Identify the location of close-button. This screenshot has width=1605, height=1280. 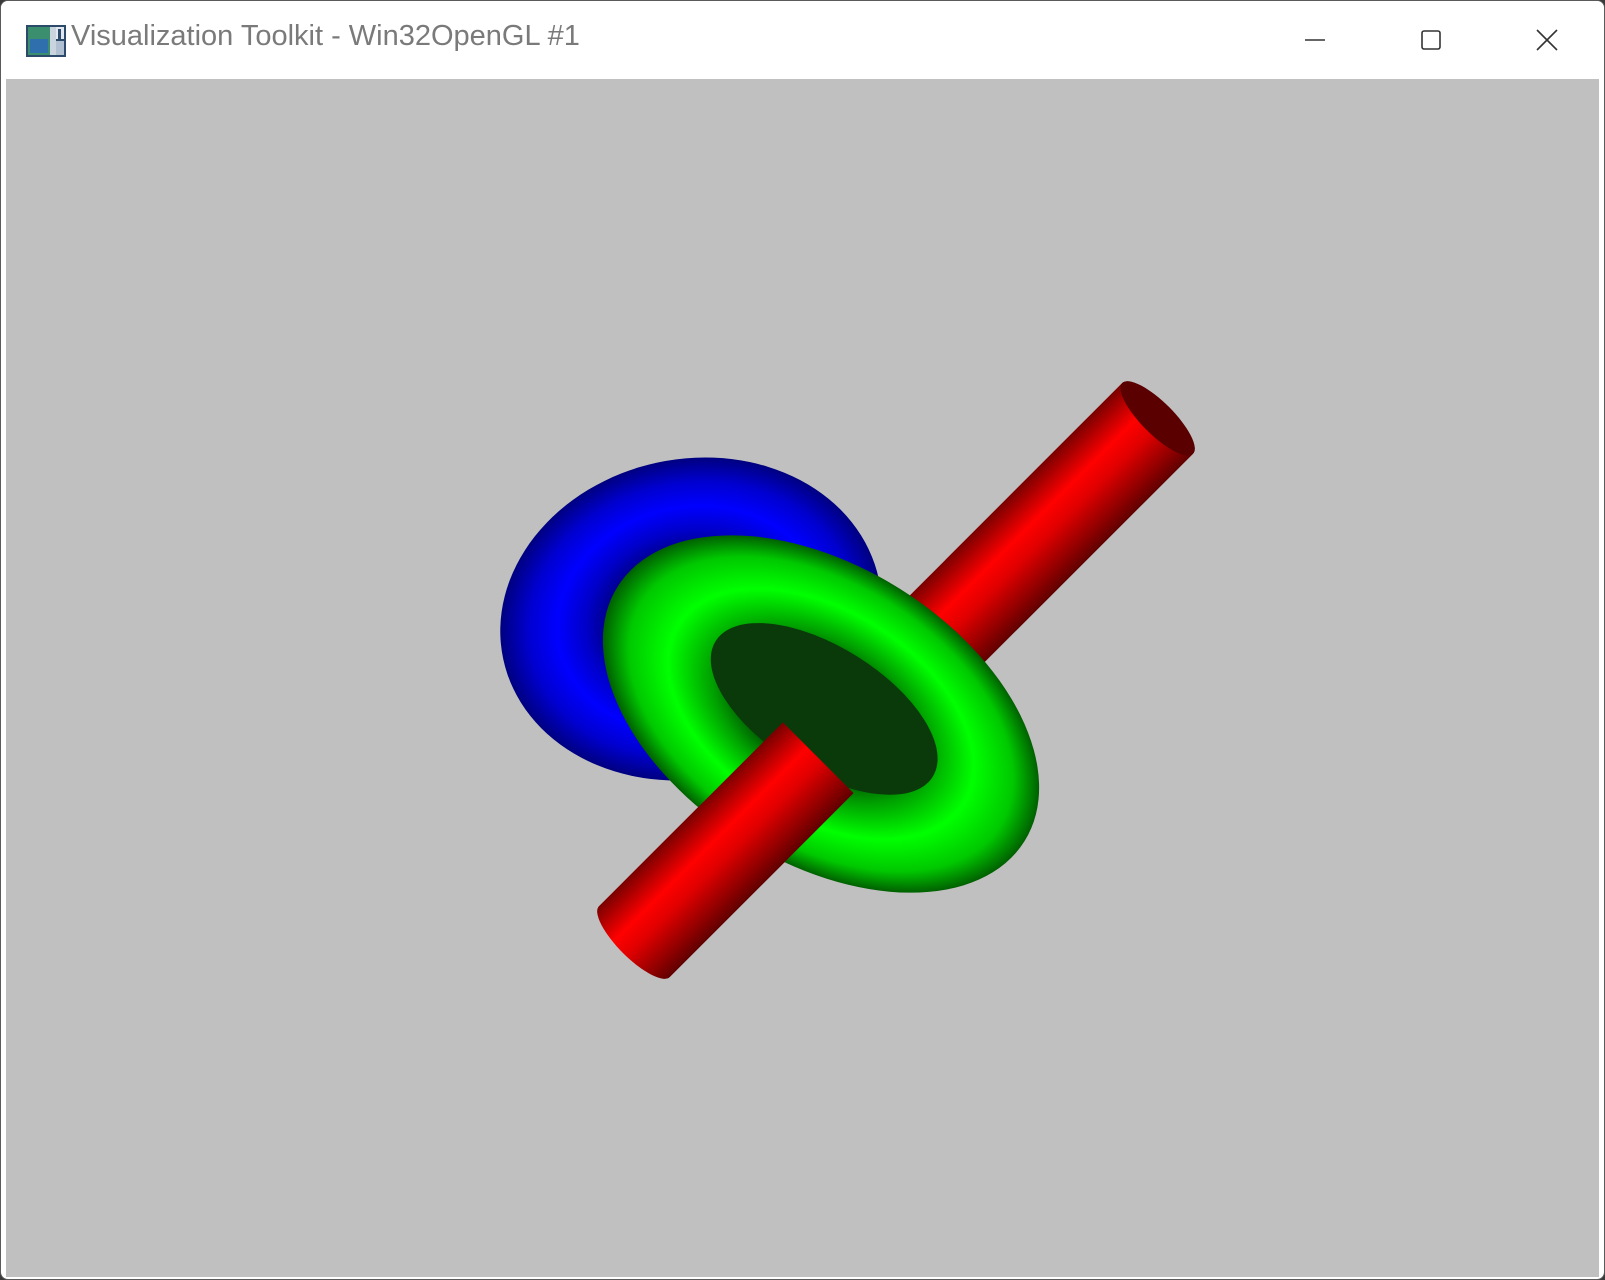
(1546, 40).